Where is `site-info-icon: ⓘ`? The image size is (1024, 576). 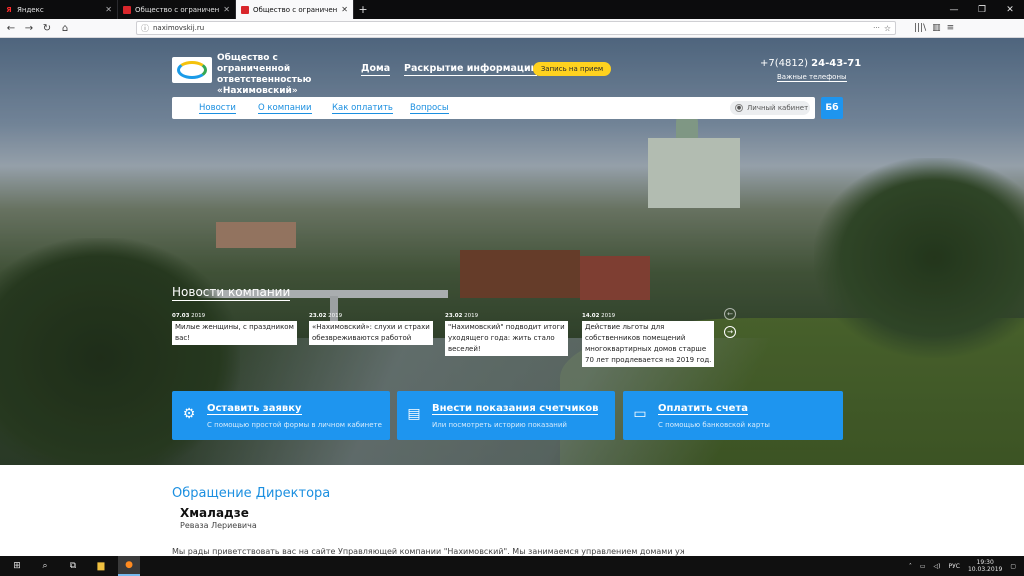 site-info-icon: ⓘ is located at coordinates (145, 28).